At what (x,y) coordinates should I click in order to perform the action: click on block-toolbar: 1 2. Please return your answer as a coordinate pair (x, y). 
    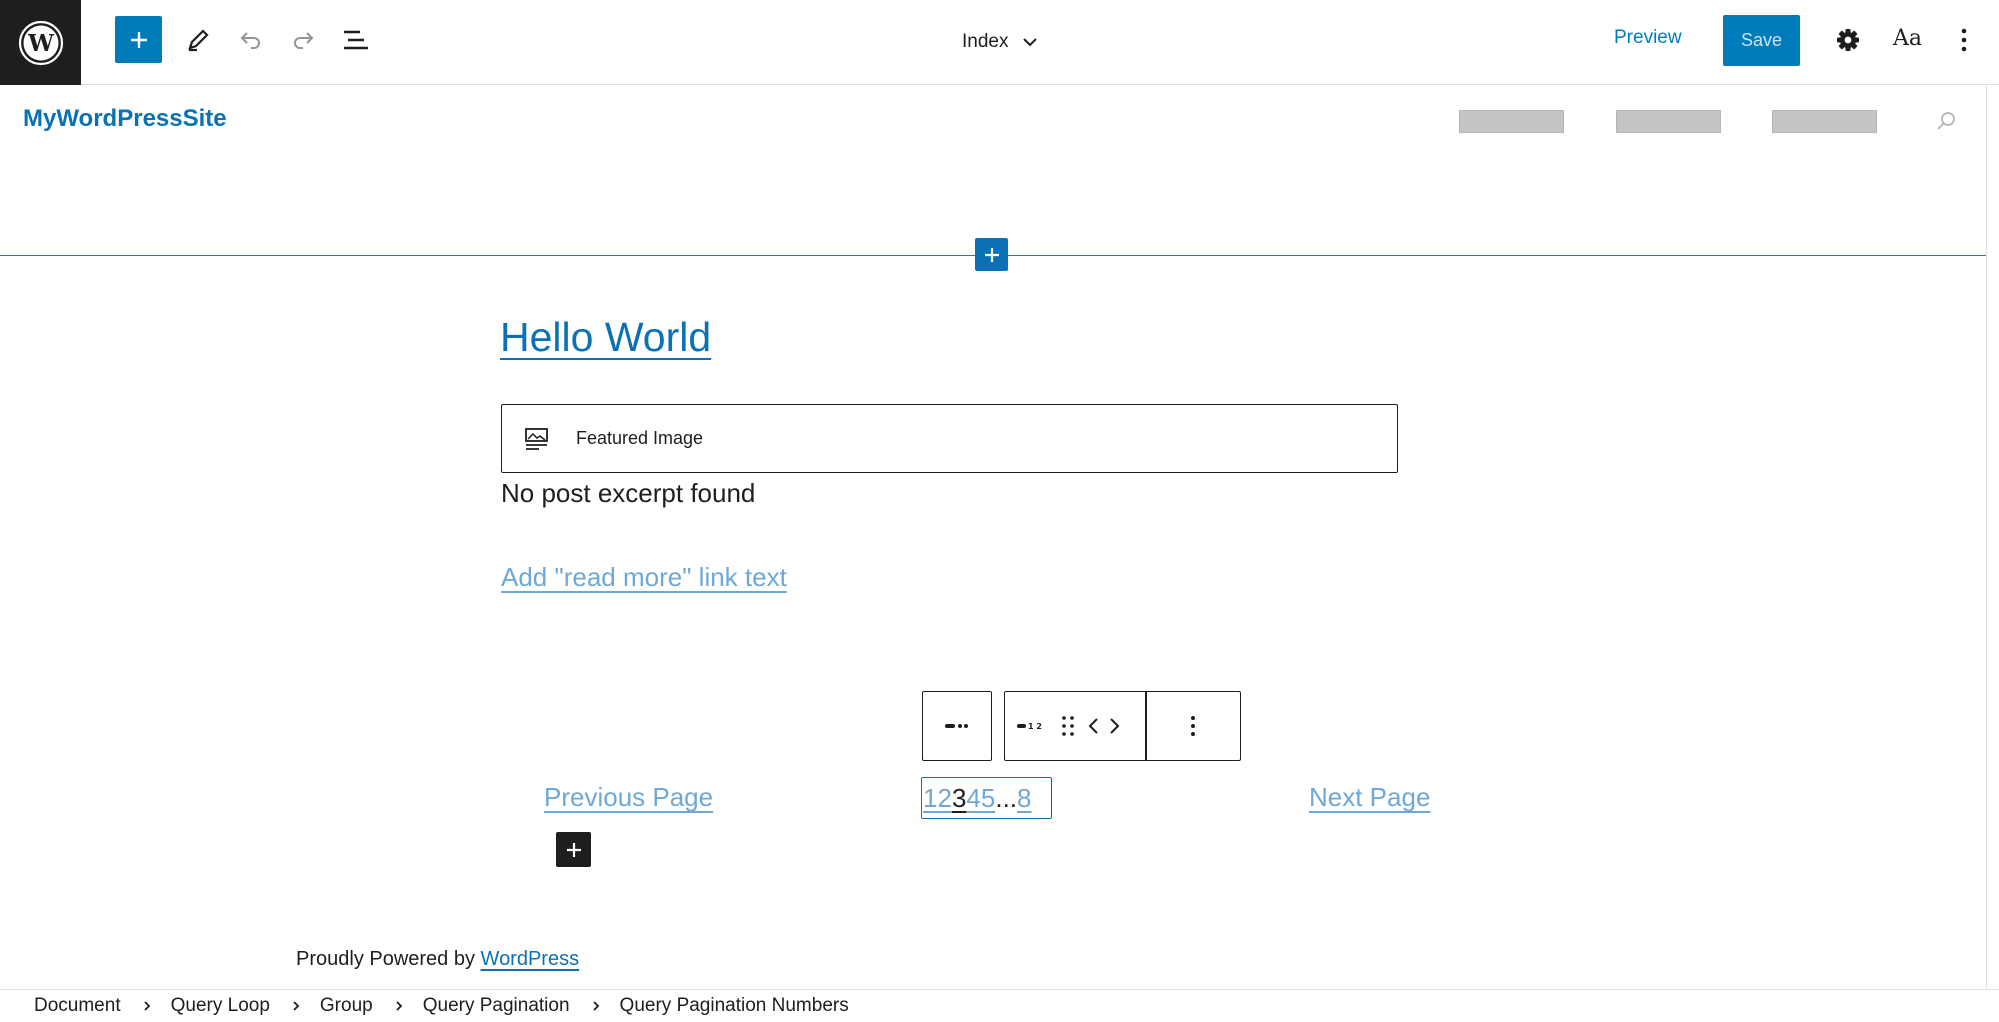
    Looking at the image, I should click on (1122, 726).